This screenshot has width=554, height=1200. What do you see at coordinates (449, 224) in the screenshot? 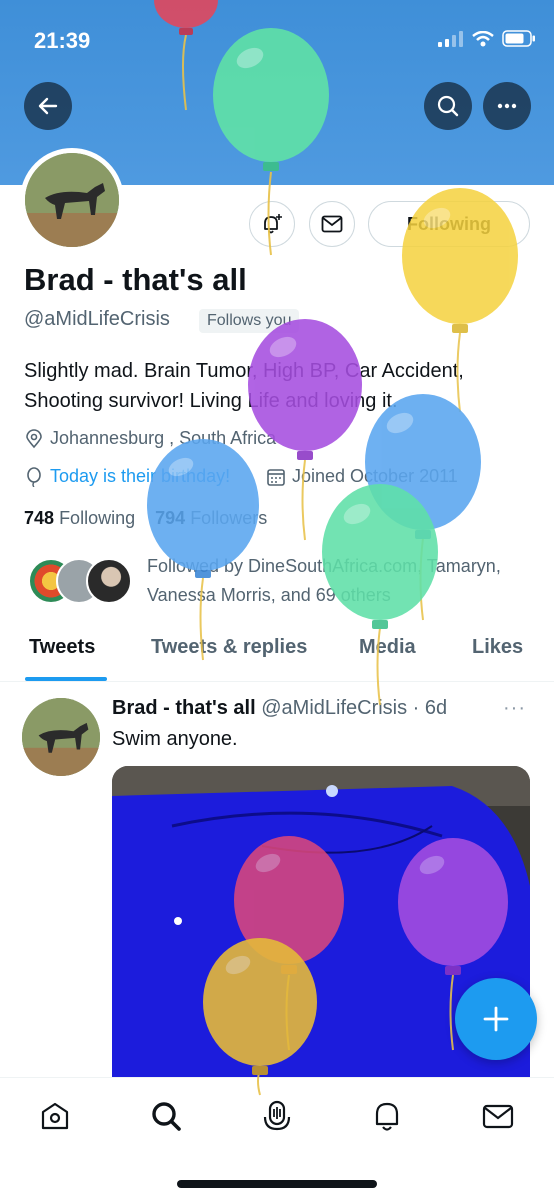
I see `following-button: Following` at bounding box center [449, 224].